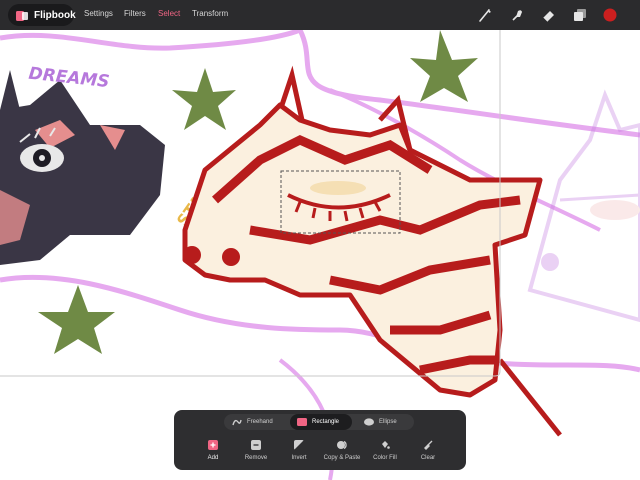  I want to click on action-invert-label: Invert, so click(299, 458).